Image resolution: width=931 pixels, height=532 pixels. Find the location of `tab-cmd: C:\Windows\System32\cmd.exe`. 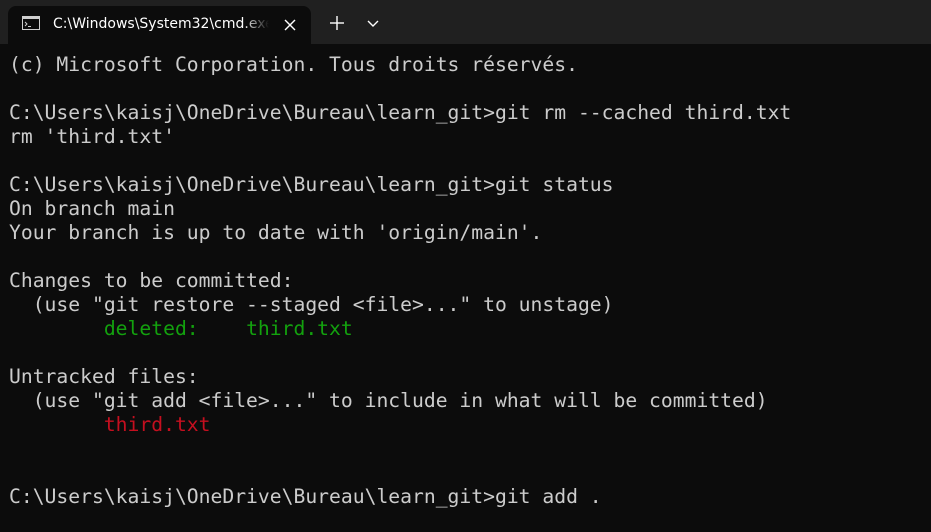

tab-cmd: C:\Windows\System32\cmd.exe is located at coordinates (159, 25).